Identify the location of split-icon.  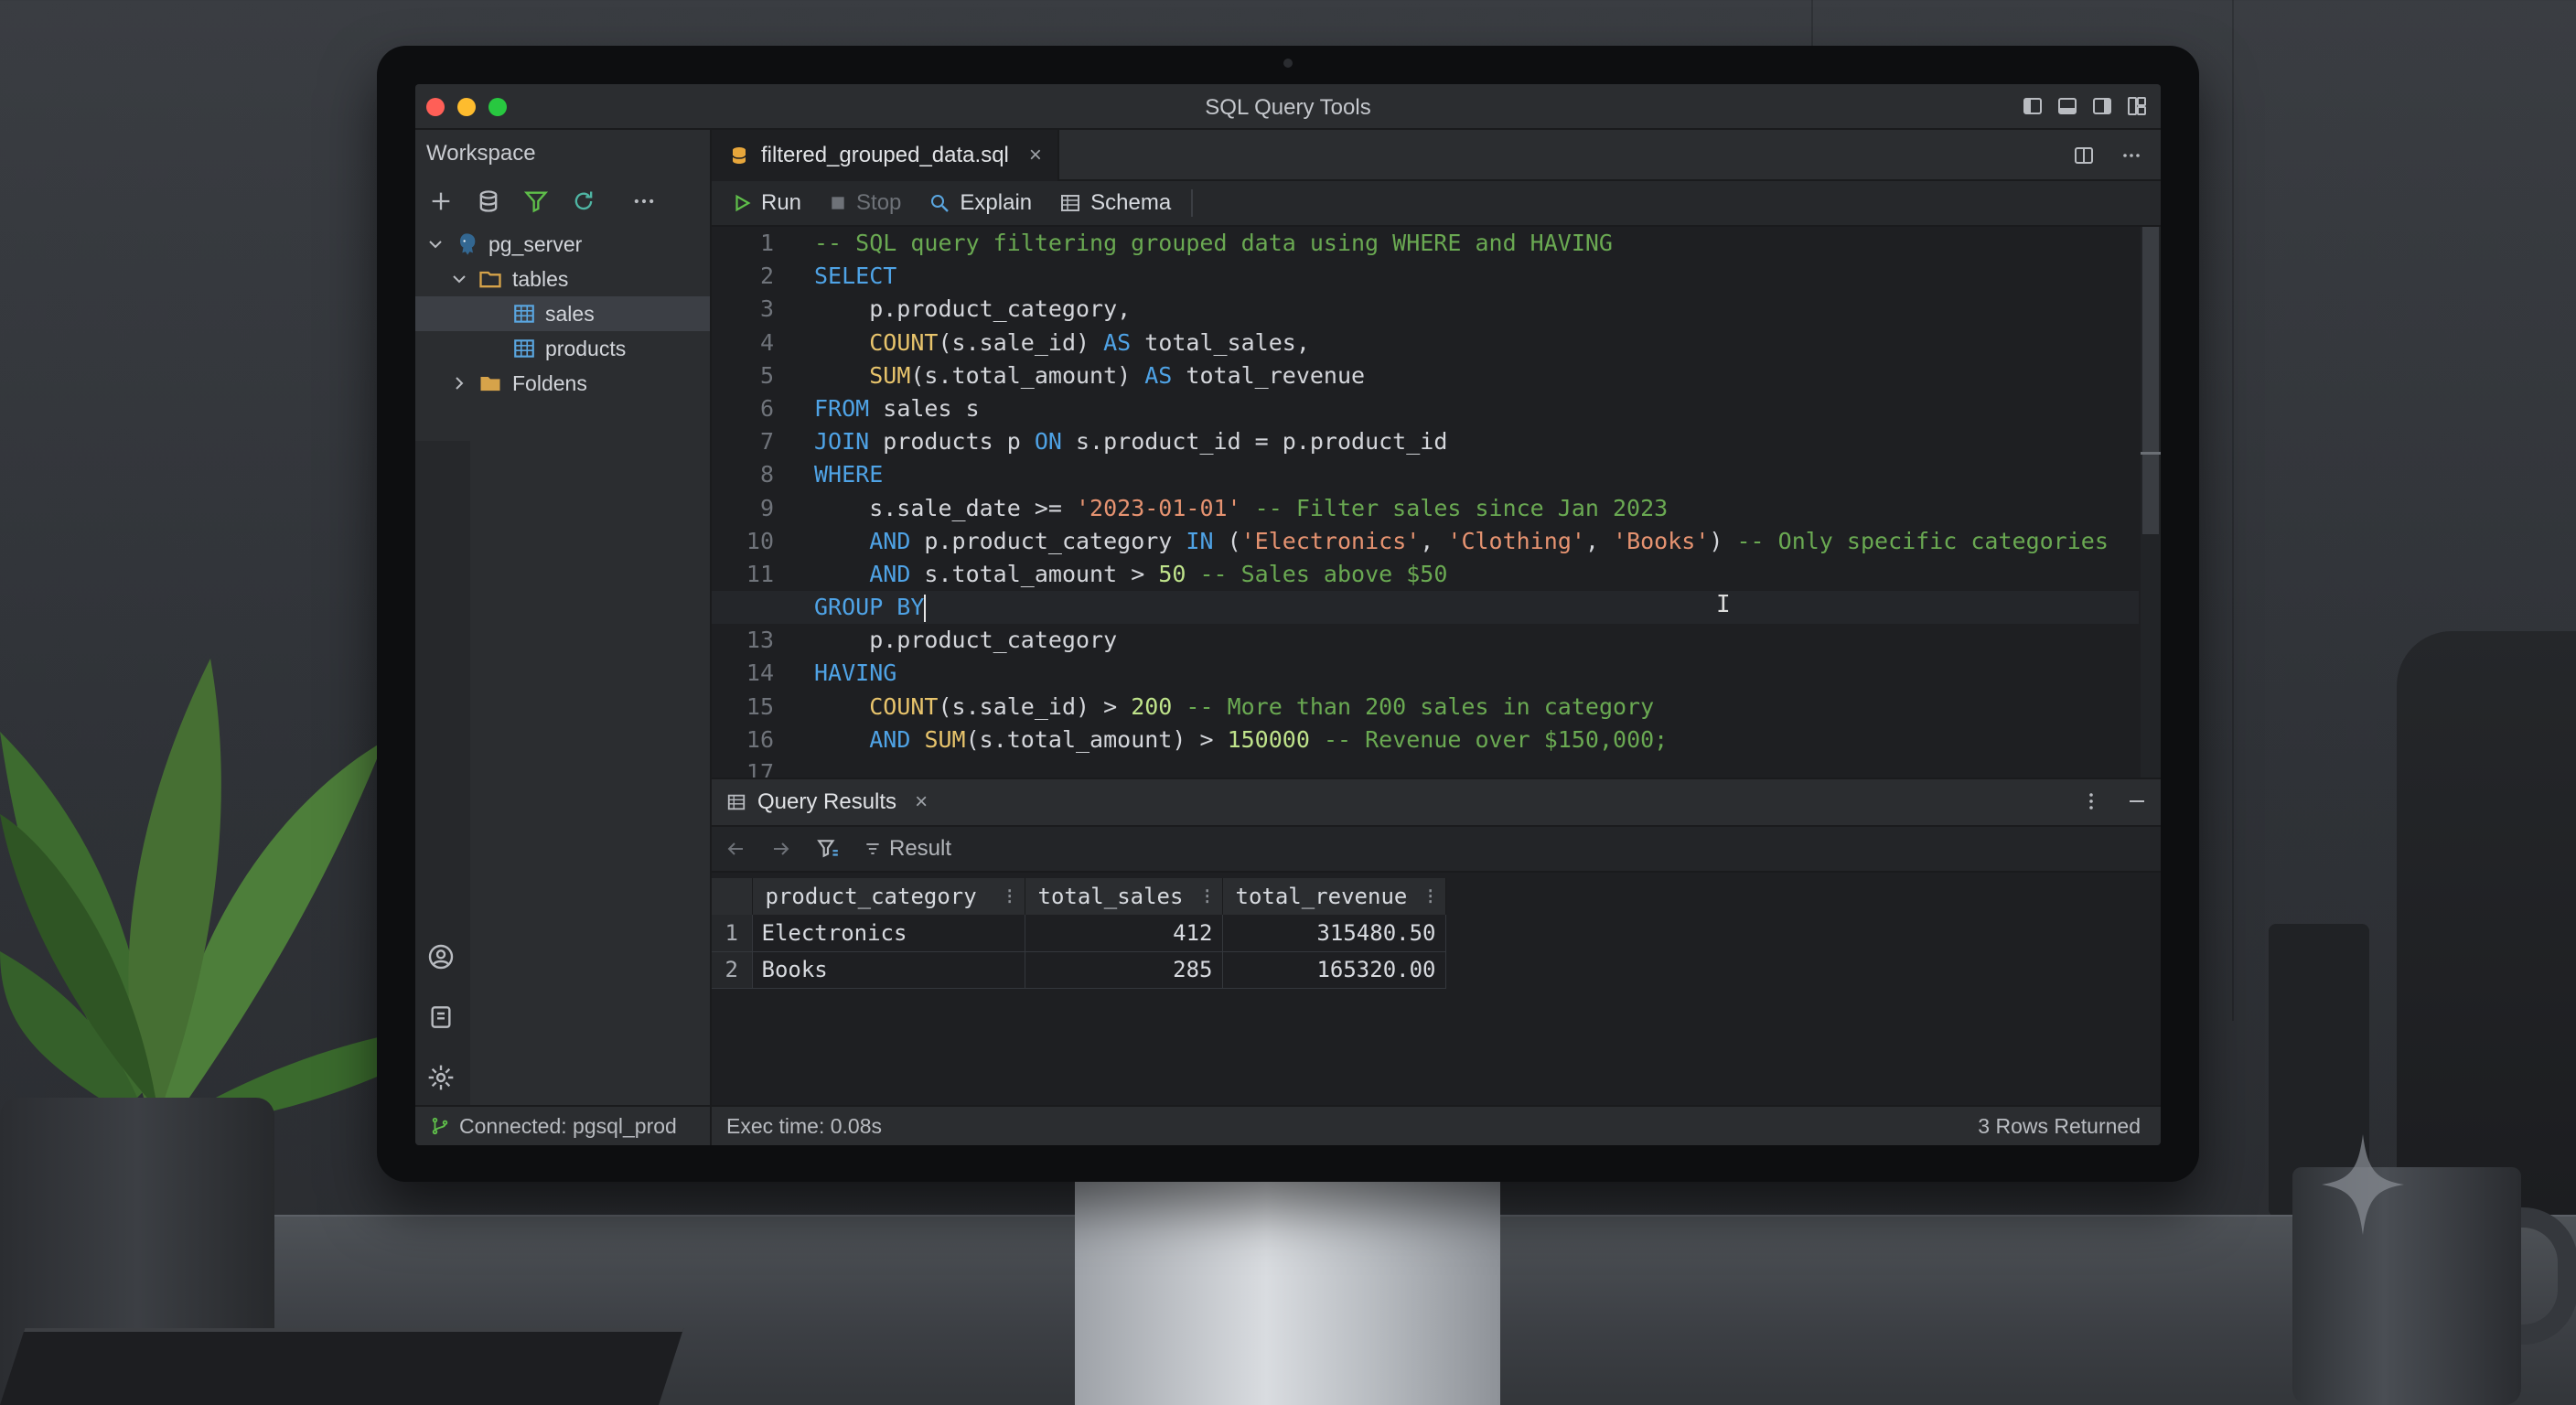
(2084, 155).